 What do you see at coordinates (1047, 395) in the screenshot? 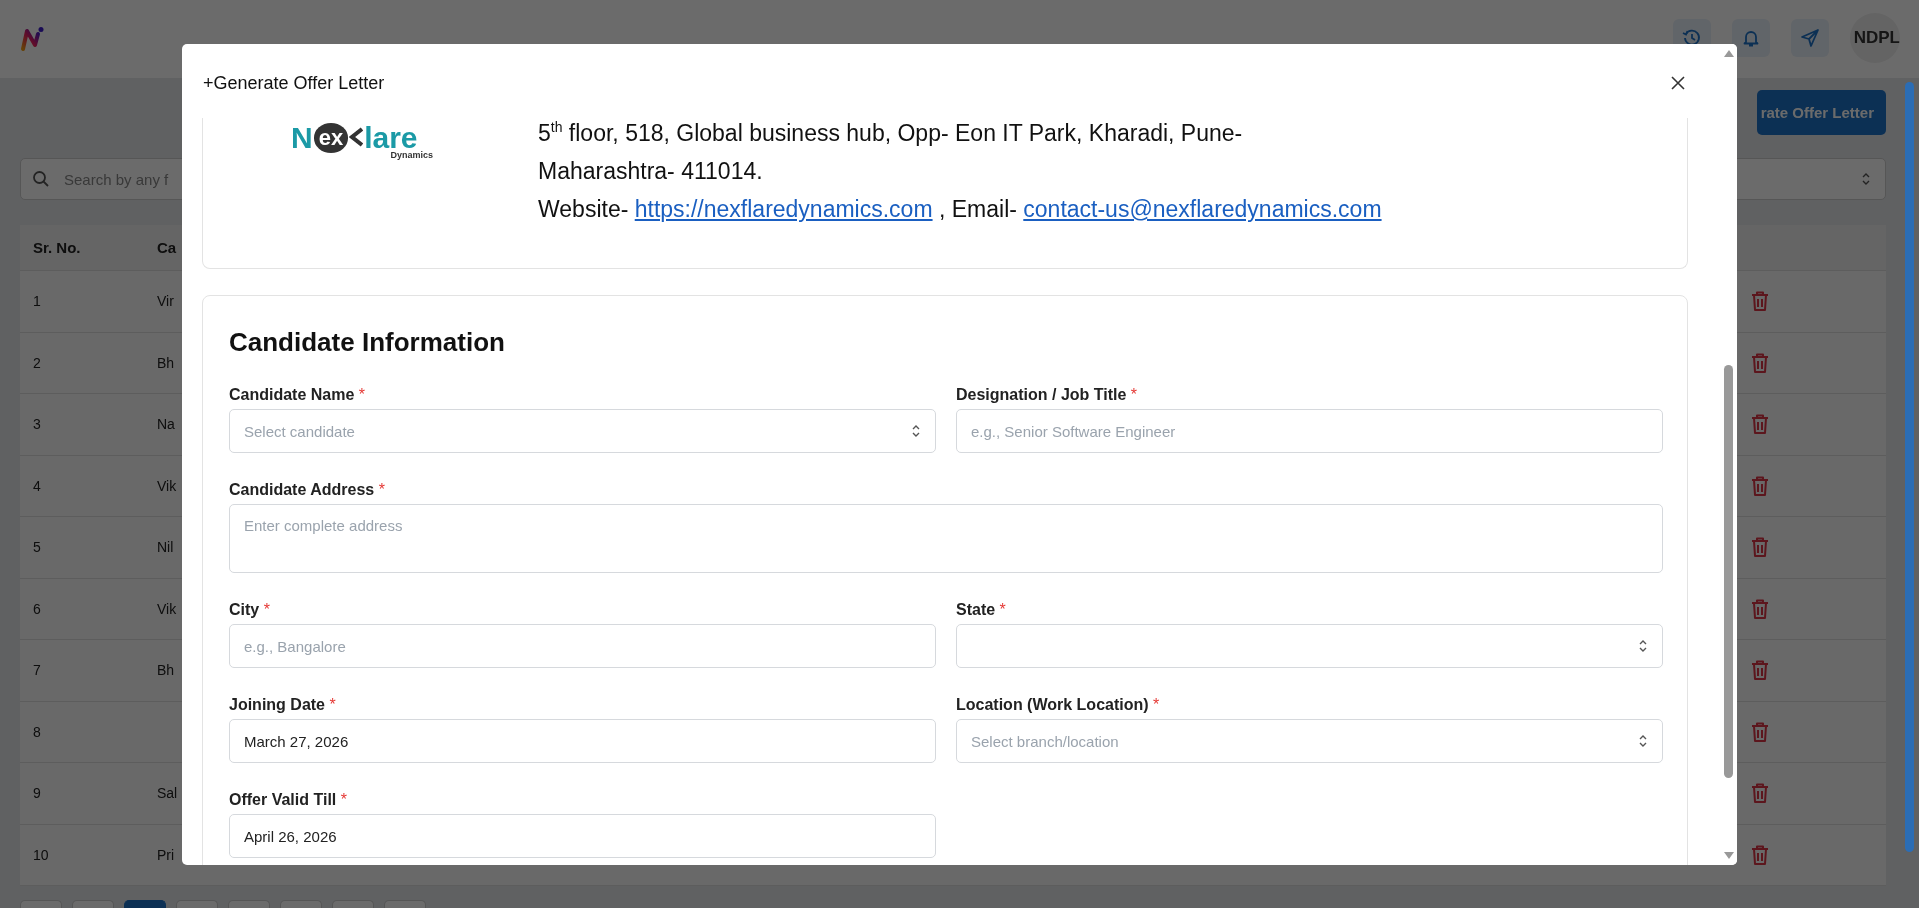
I see `field-label: Designation / Job Title *` at bounding box center [1047, 395].